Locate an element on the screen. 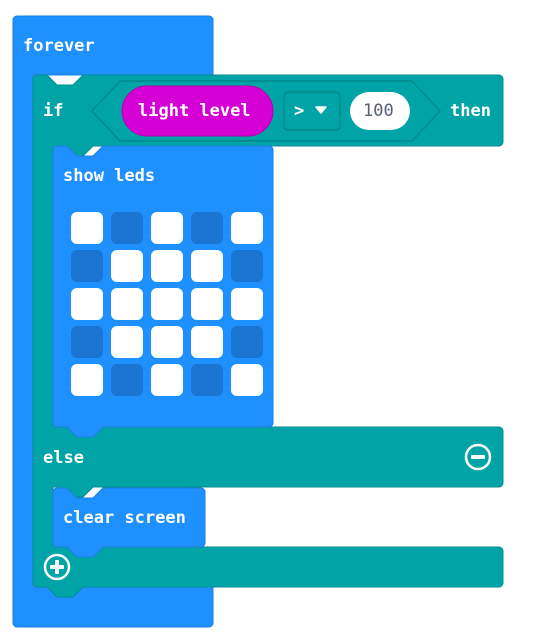 The height and width of the screenshot is (639, 541). led-cell-r2-c4 is located at coordinates (247, 304).